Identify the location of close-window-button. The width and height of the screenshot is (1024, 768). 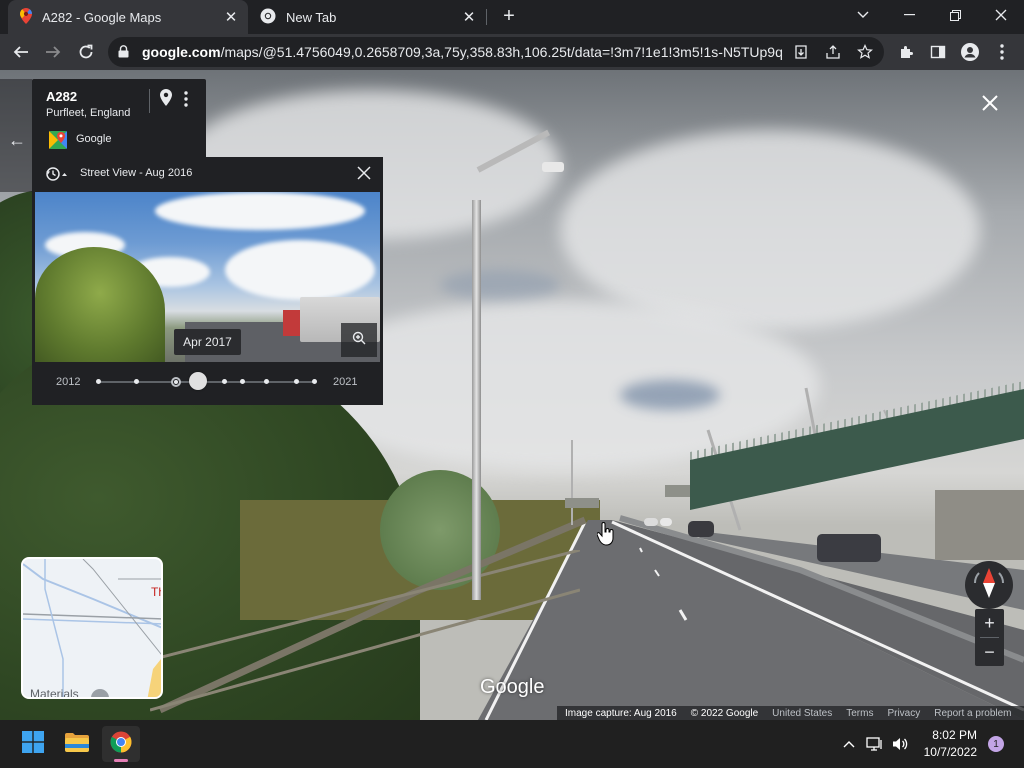
(1001, 15).